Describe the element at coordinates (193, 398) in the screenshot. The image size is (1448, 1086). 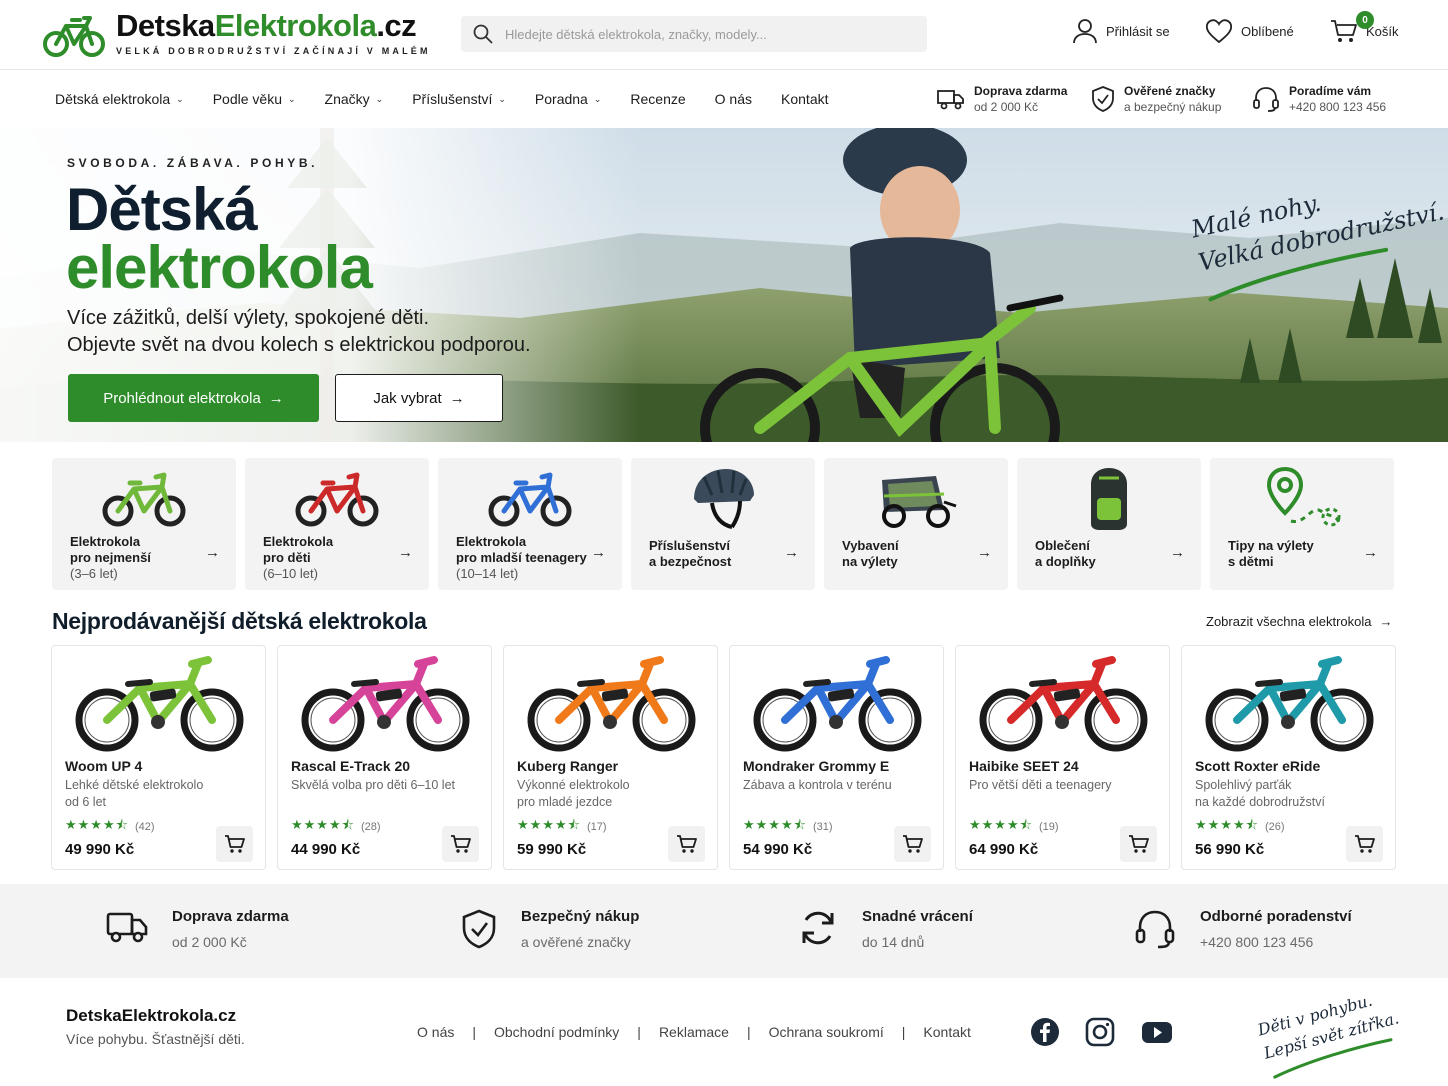
I see `browse-bikes-button: Prohlédnout elektrokola →` at that location.